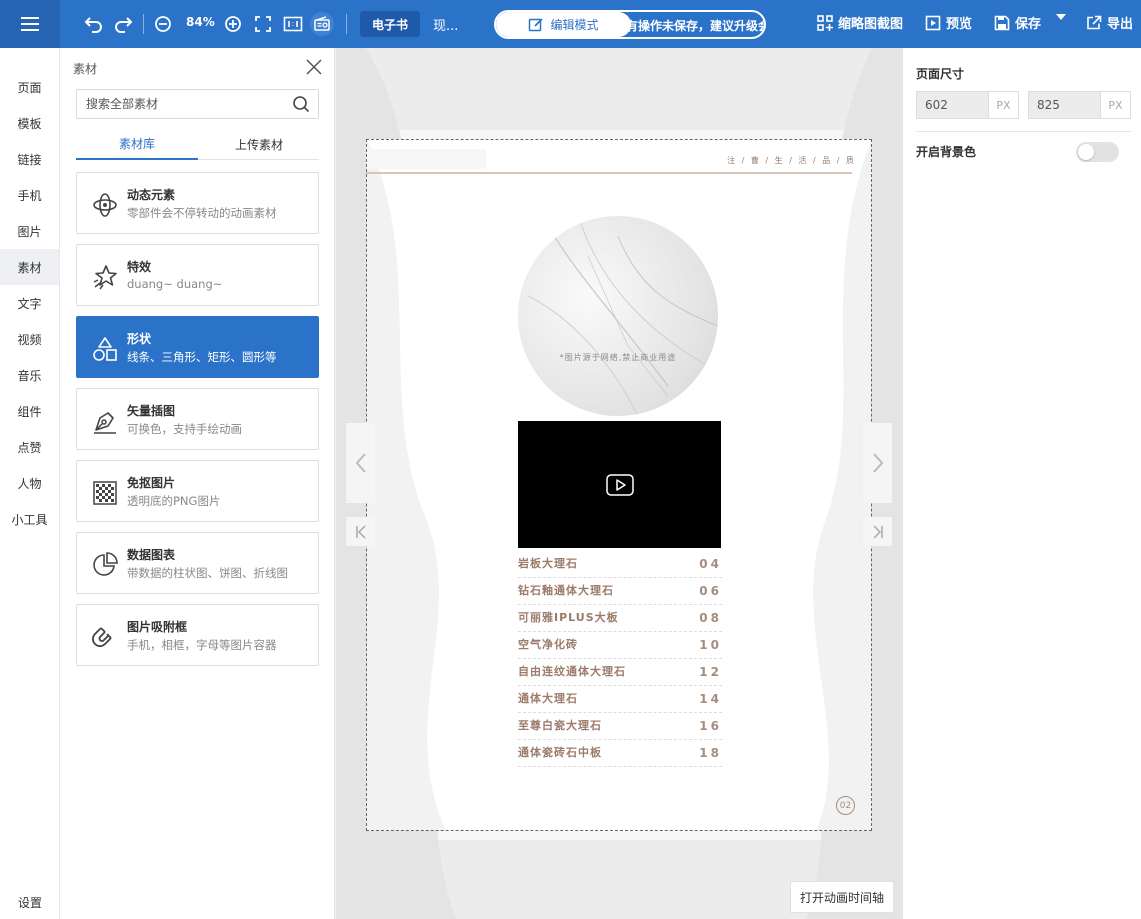  I want to click on next-page-button, so click(877, 463).